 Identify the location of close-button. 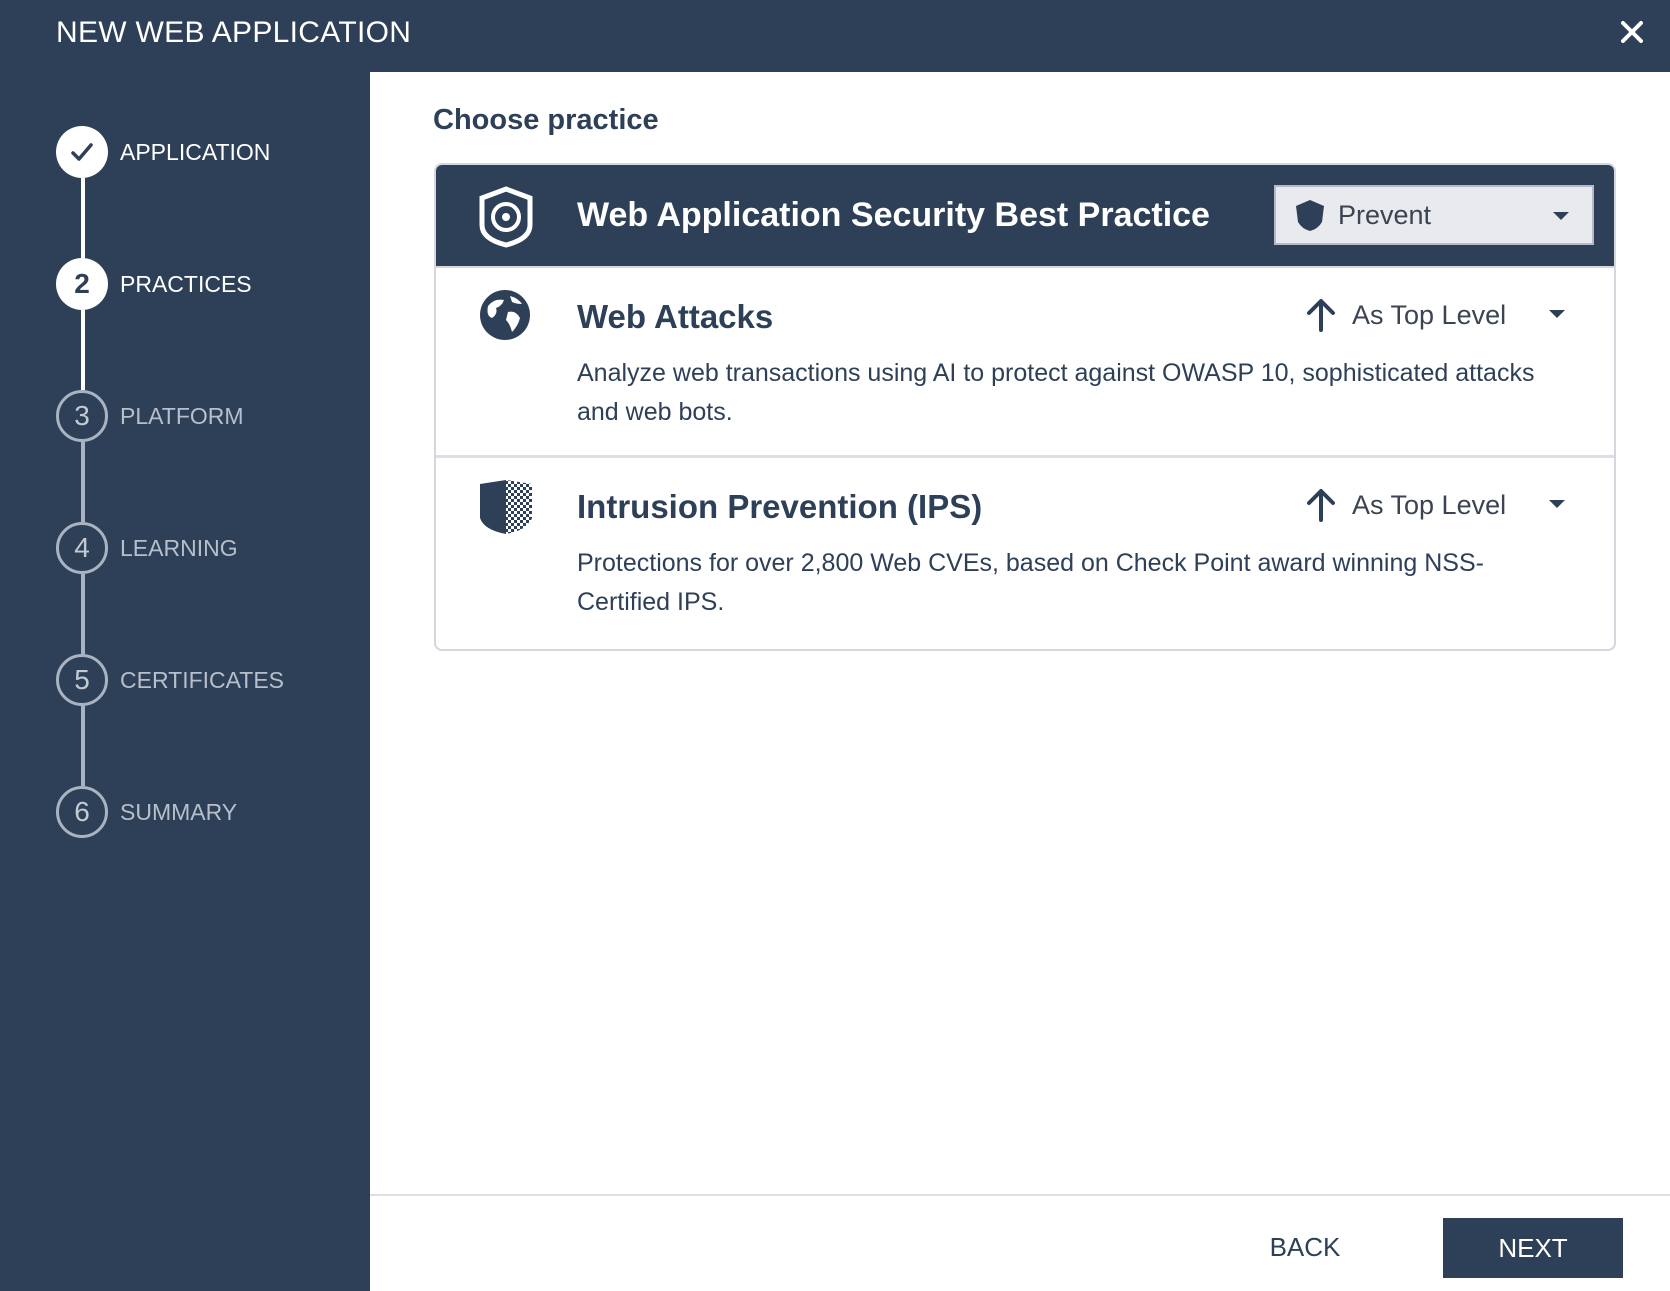
(1632, 32).